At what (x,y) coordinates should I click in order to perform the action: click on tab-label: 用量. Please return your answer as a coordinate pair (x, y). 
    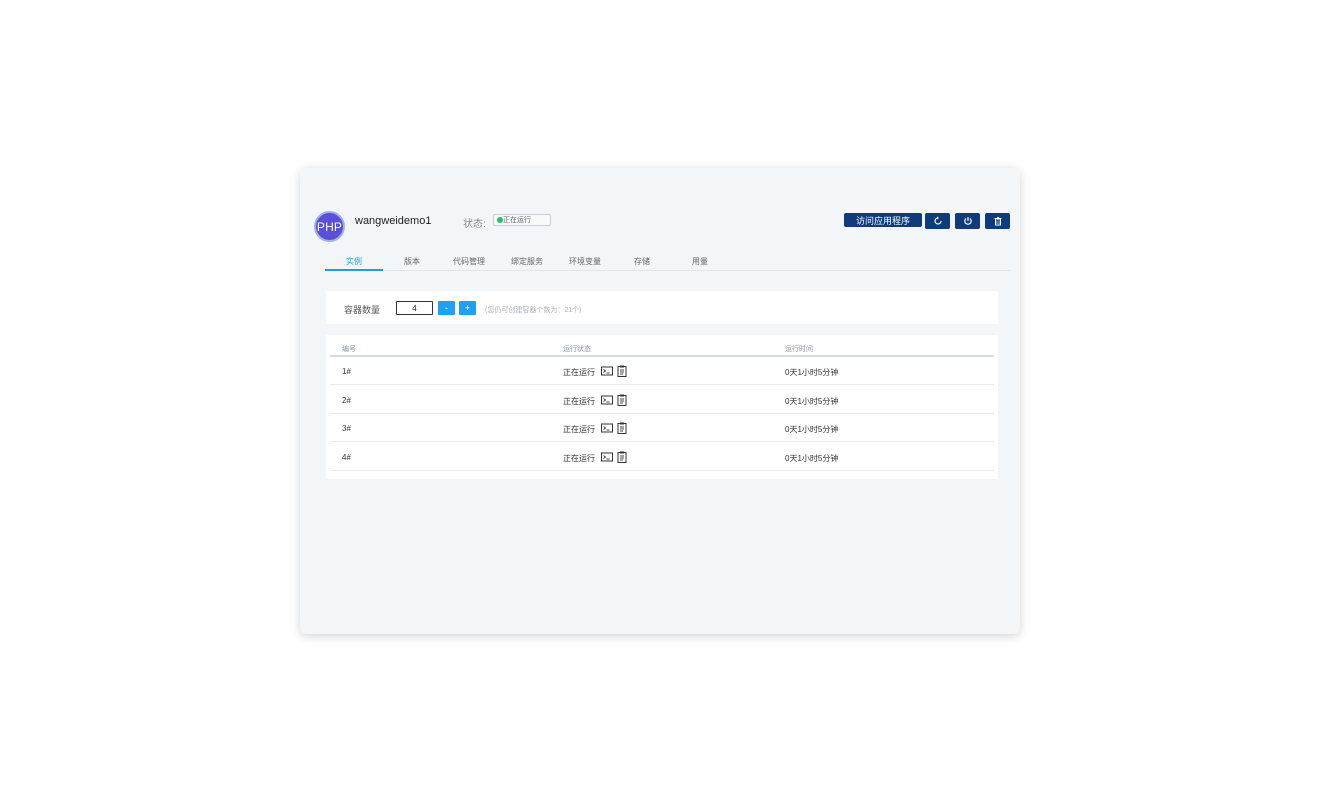
    Looking at the image, I should click on (700, 261).